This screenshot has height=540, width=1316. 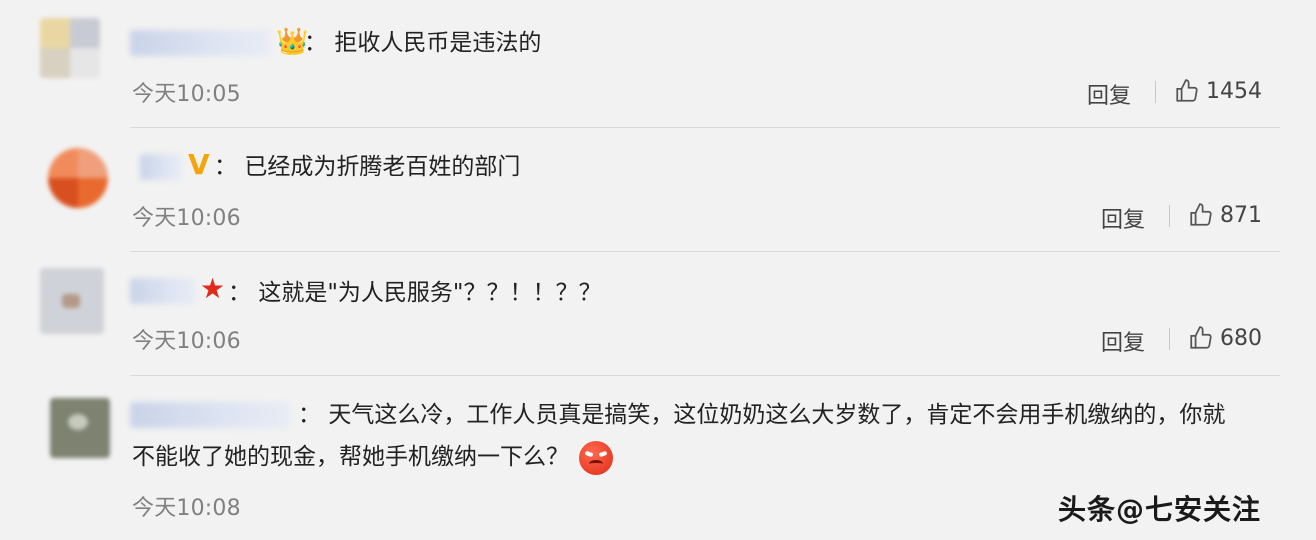 I want to click on comment-time: 今天10:05, so click(x=186, y=94).